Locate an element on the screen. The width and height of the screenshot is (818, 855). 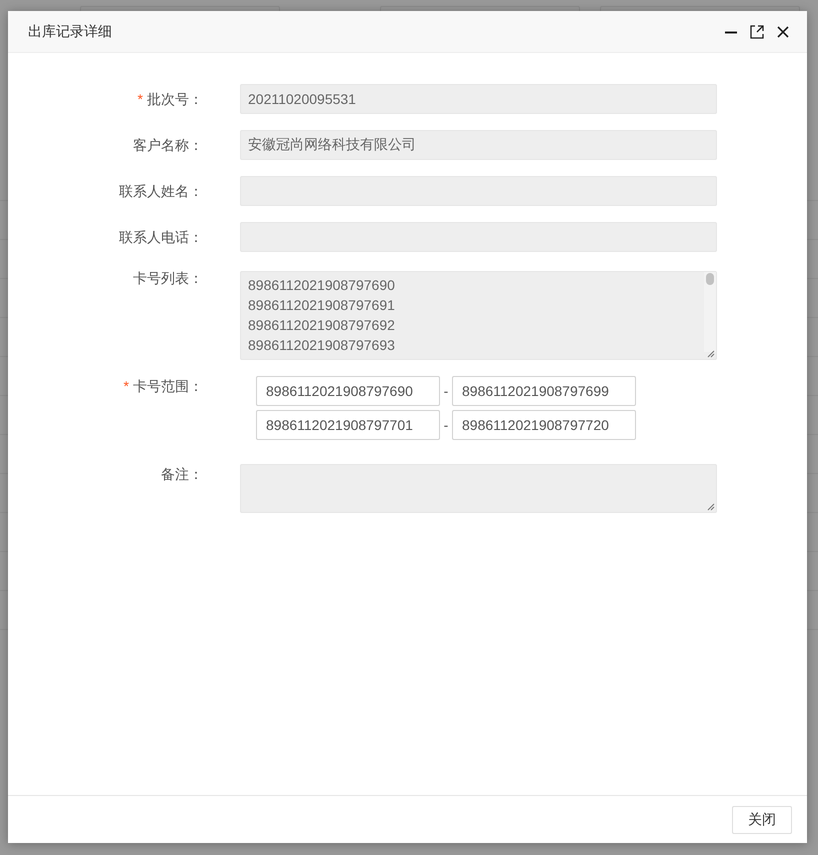
card-number: 8986112021908797692 is located at coordinates (321, 325).